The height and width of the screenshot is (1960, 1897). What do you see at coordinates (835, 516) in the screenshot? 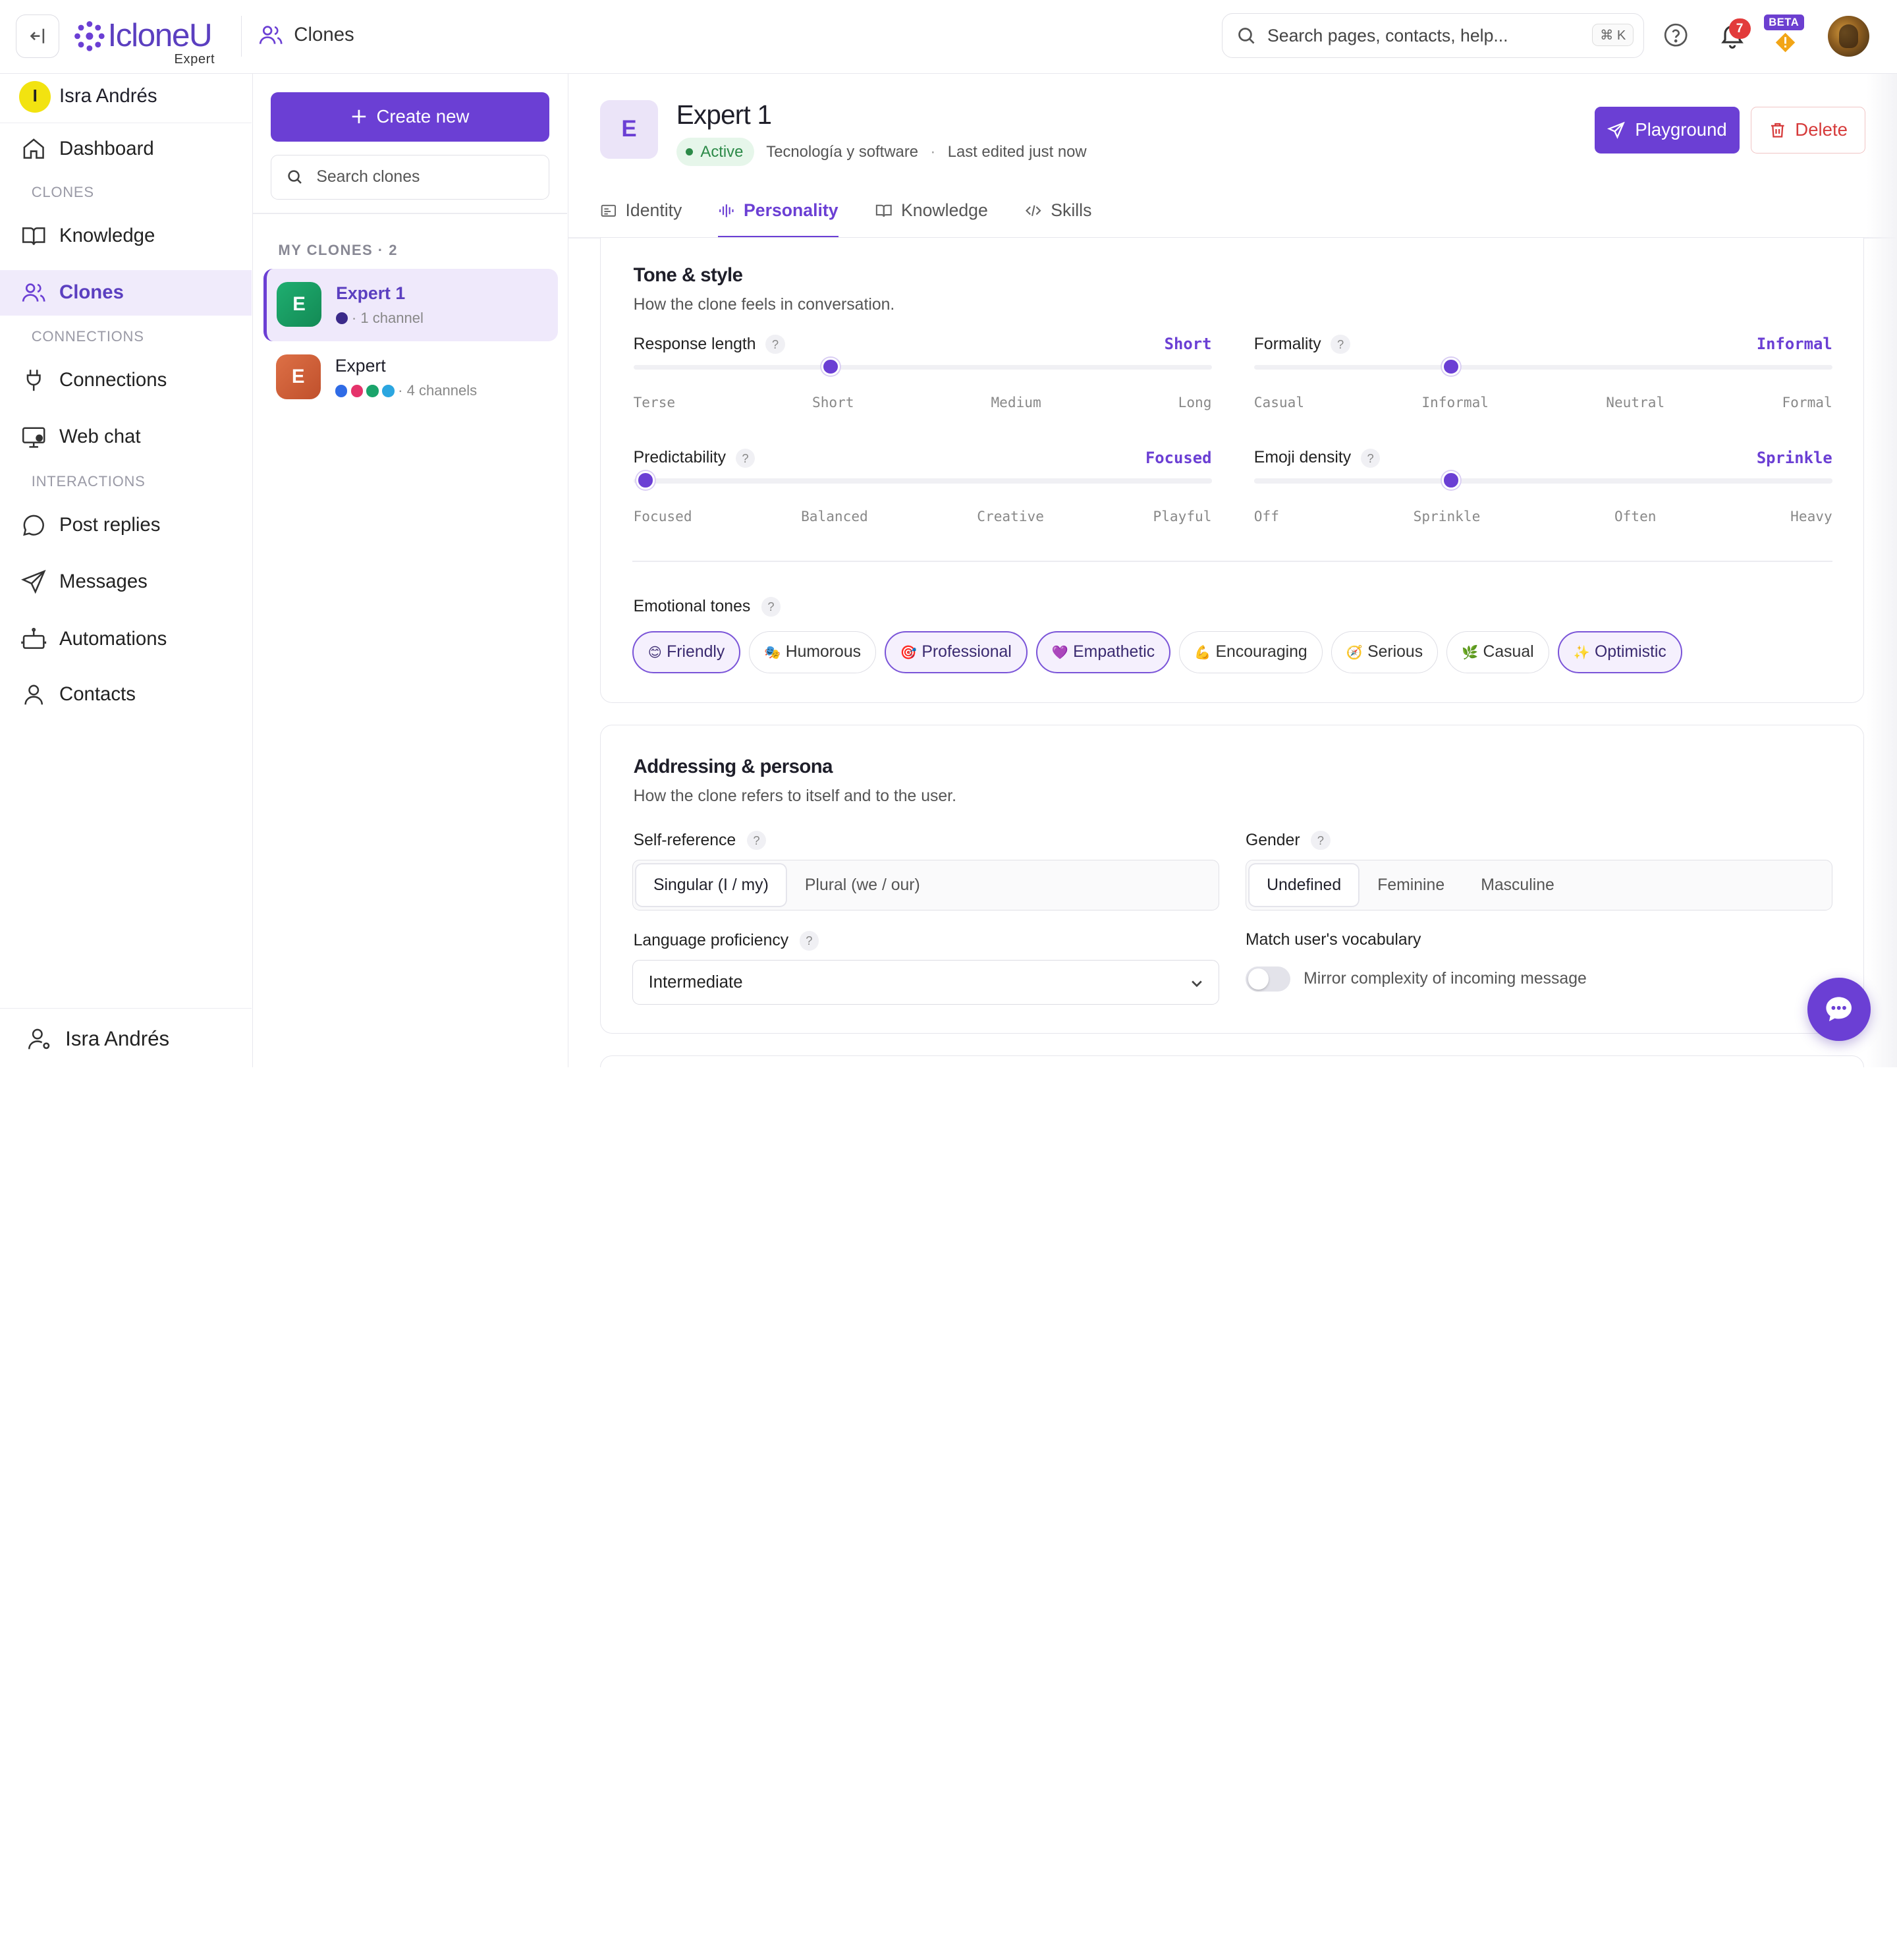
I see `slider-tick-label: Balanced` at bounding box center [835, 516].